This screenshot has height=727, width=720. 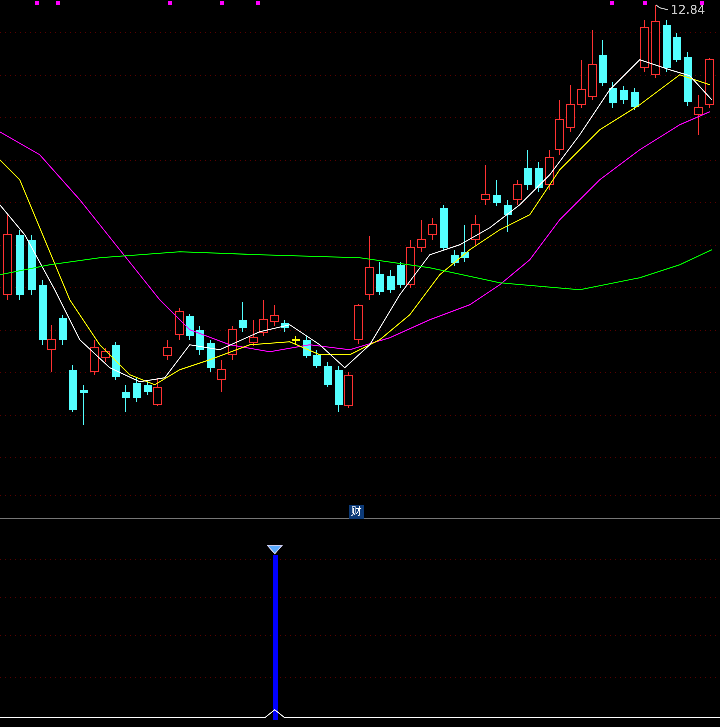 I want to click on price-label: 12.84, so click(x=688, y=10).